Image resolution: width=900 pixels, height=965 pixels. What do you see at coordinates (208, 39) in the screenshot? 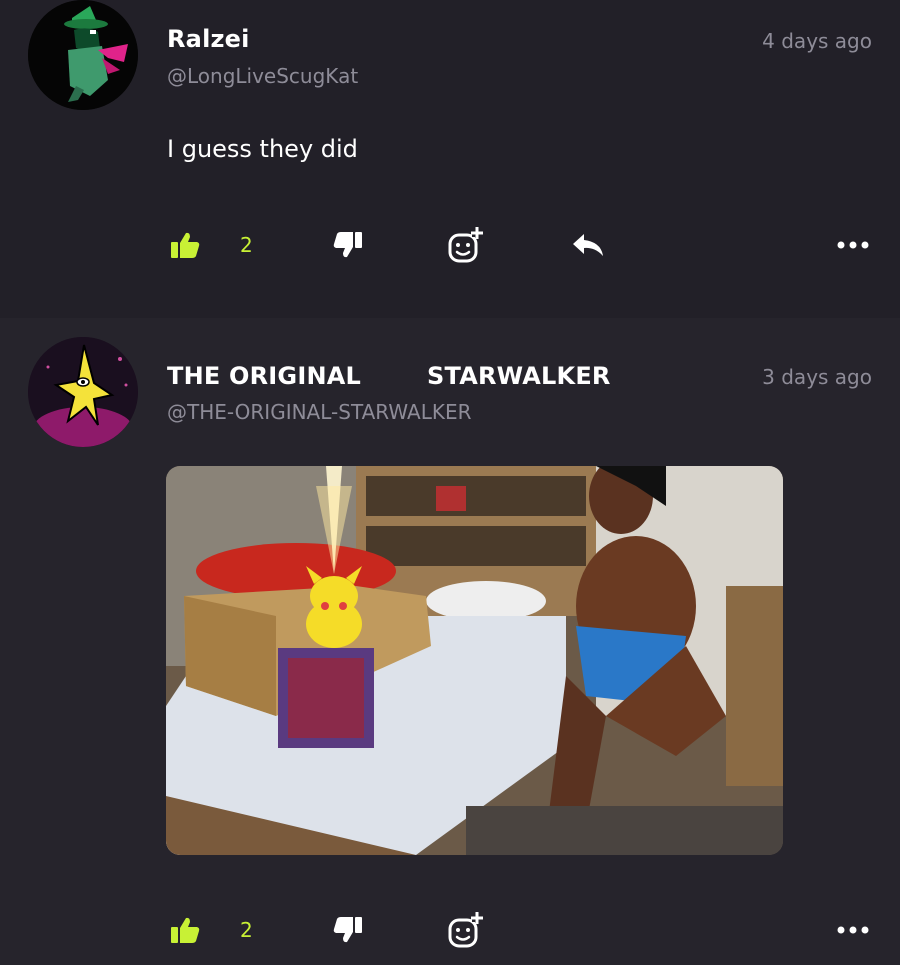
I see `author-name: Ralzei` at bounding box center [208, 39].